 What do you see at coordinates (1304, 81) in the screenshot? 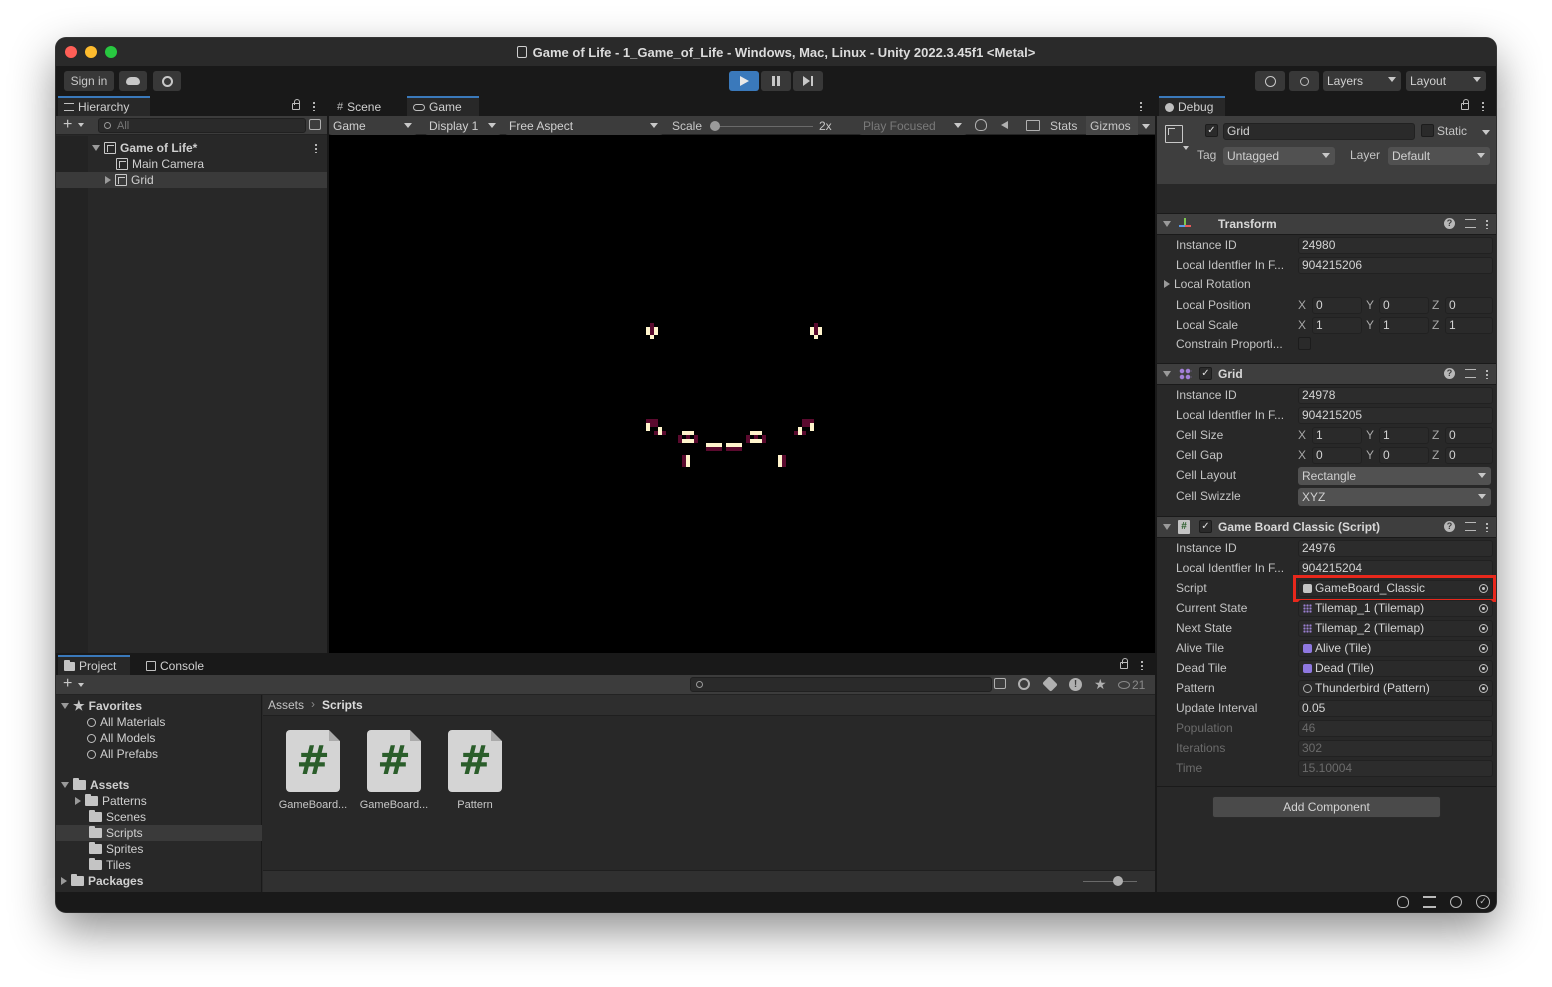
I see `search-button` at bounding box center [1304, 81].